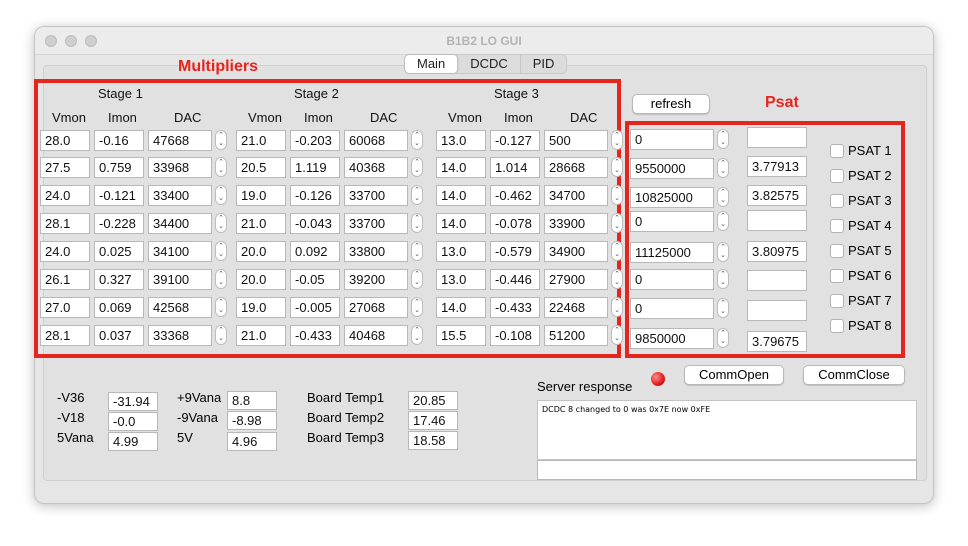  I want to click on psat-readback-field: 3.80975, so click(777, 251).